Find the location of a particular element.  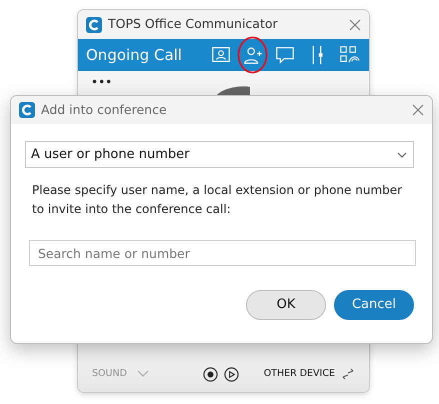

play-icon is located at coordinates (231, 374).